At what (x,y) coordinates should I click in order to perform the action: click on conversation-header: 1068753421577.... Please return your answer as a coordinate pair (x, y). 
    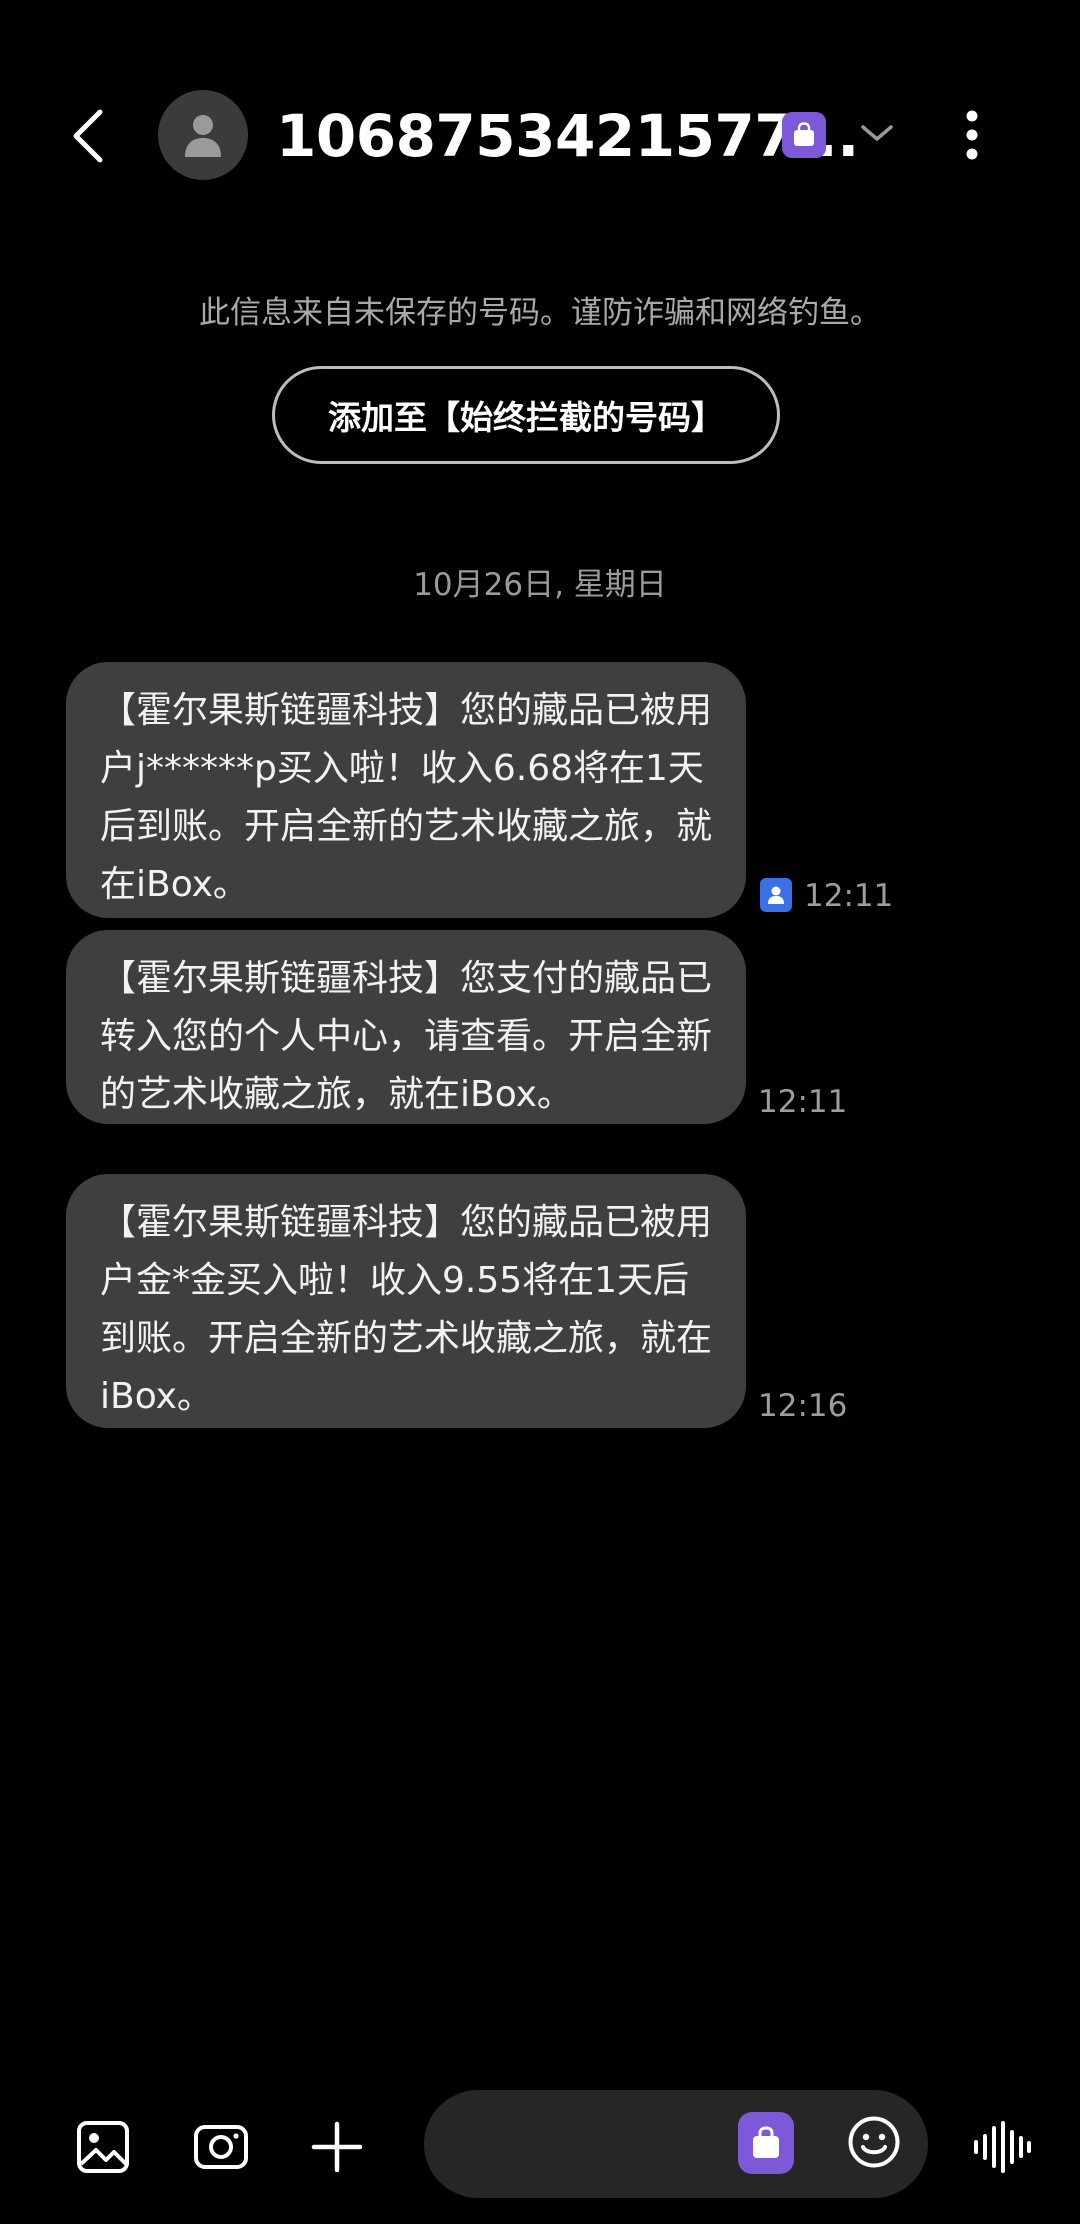
    Looking at the image, I should click on (540, 115).